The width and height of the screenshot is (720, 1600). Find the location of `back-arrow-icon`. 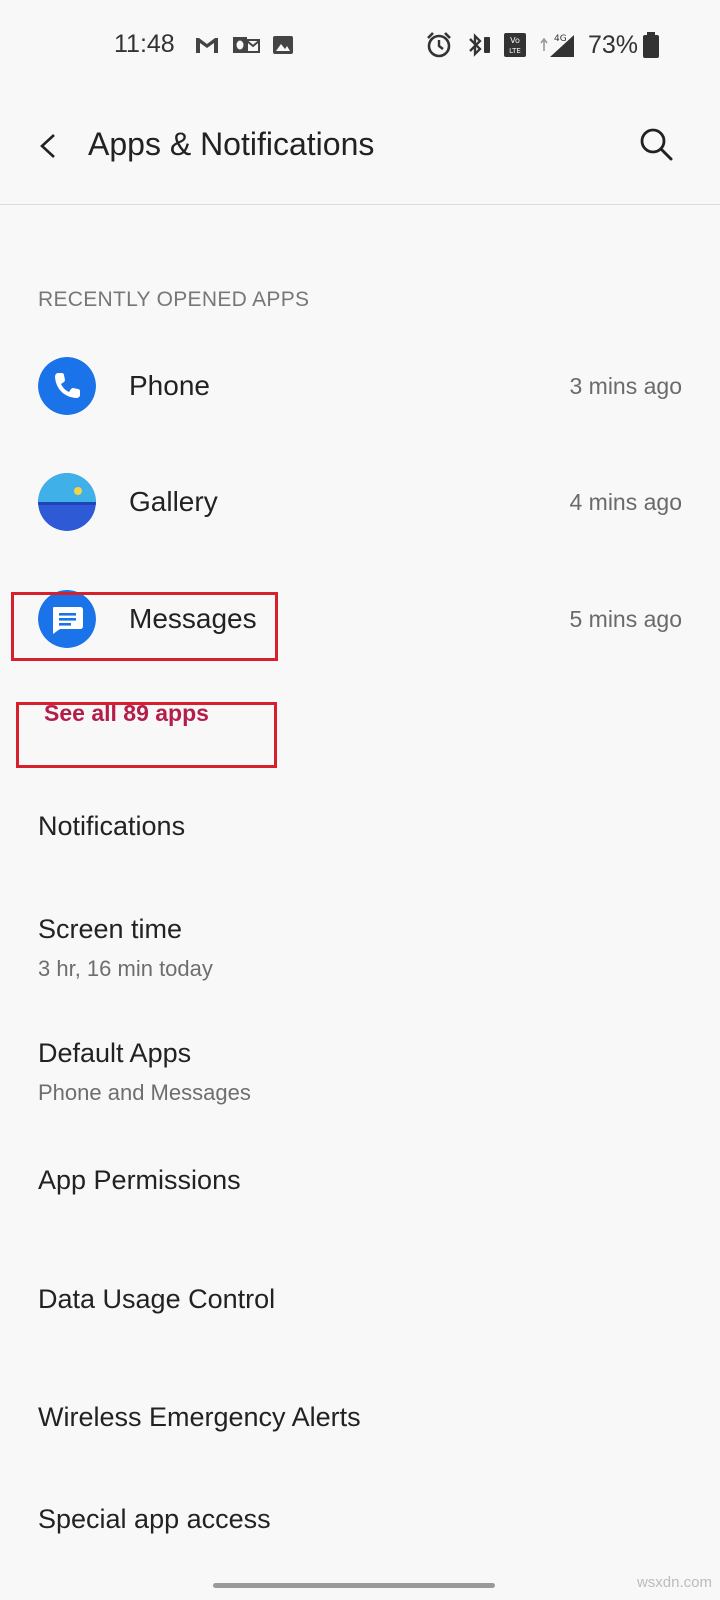

back-arrow-icon is located at coordinates (47, 146).